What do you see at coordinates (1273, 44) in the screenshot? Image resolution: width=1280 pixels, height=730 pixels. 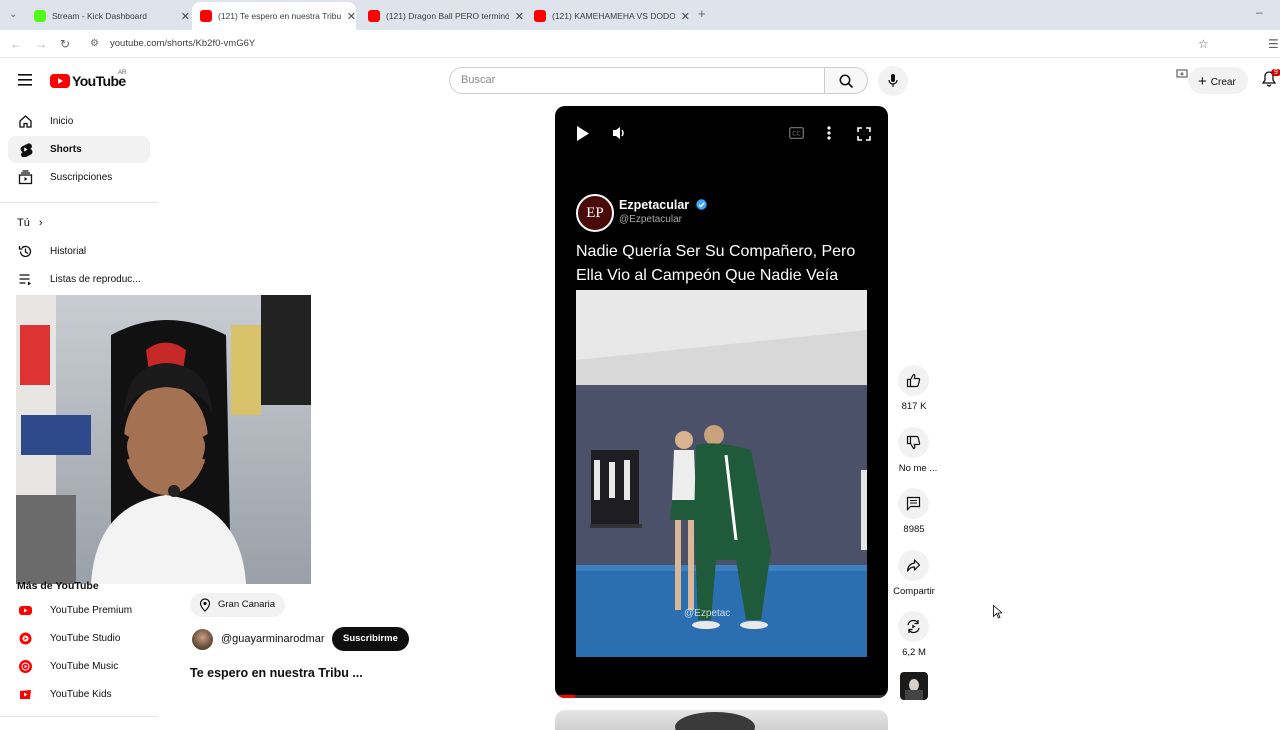 I see `menu-icon: ☰` at bounding box center [1273, 44].